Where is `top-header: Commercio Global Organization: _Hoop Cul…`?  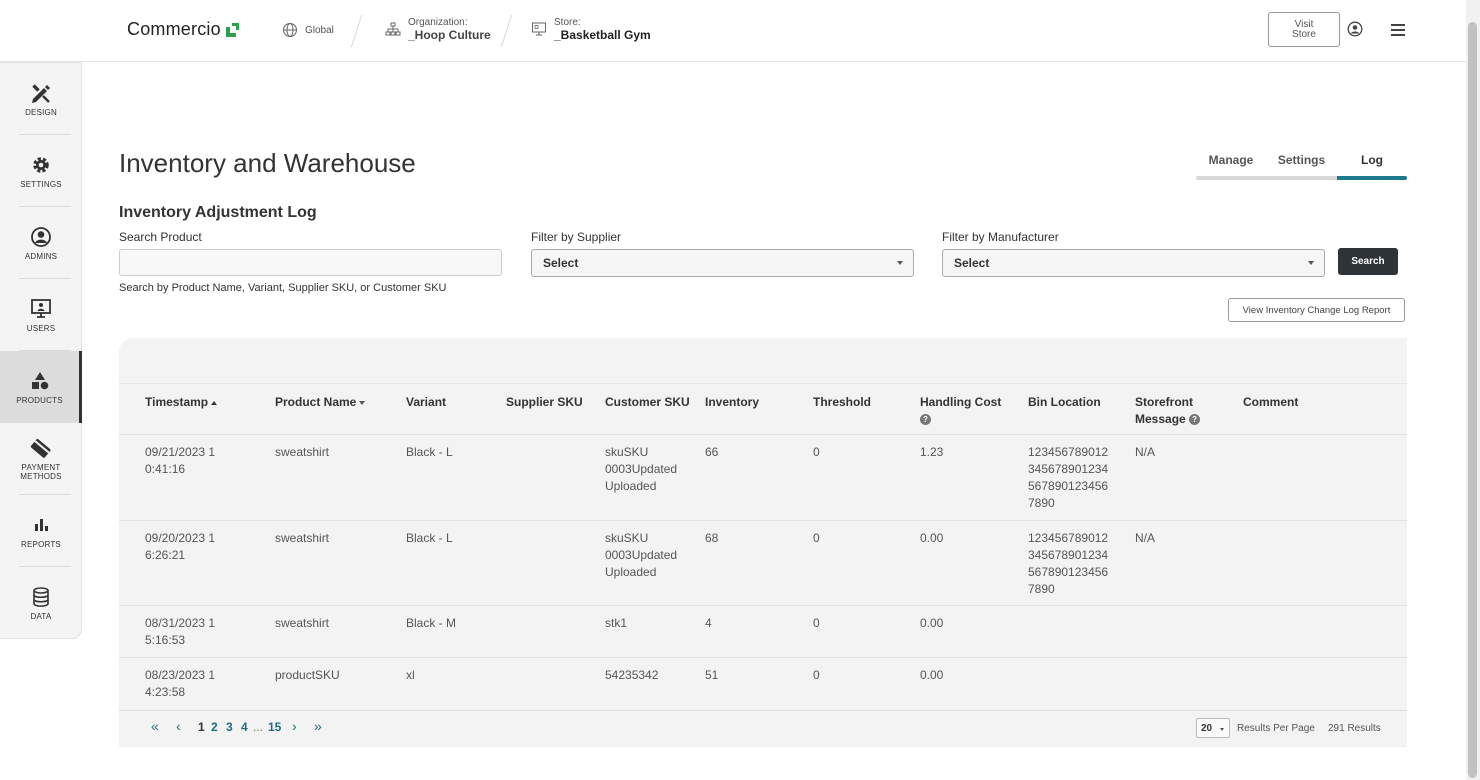
top-header: Commercio Global Organization: _Hoop Cul… is located at coordinates (733, 31).